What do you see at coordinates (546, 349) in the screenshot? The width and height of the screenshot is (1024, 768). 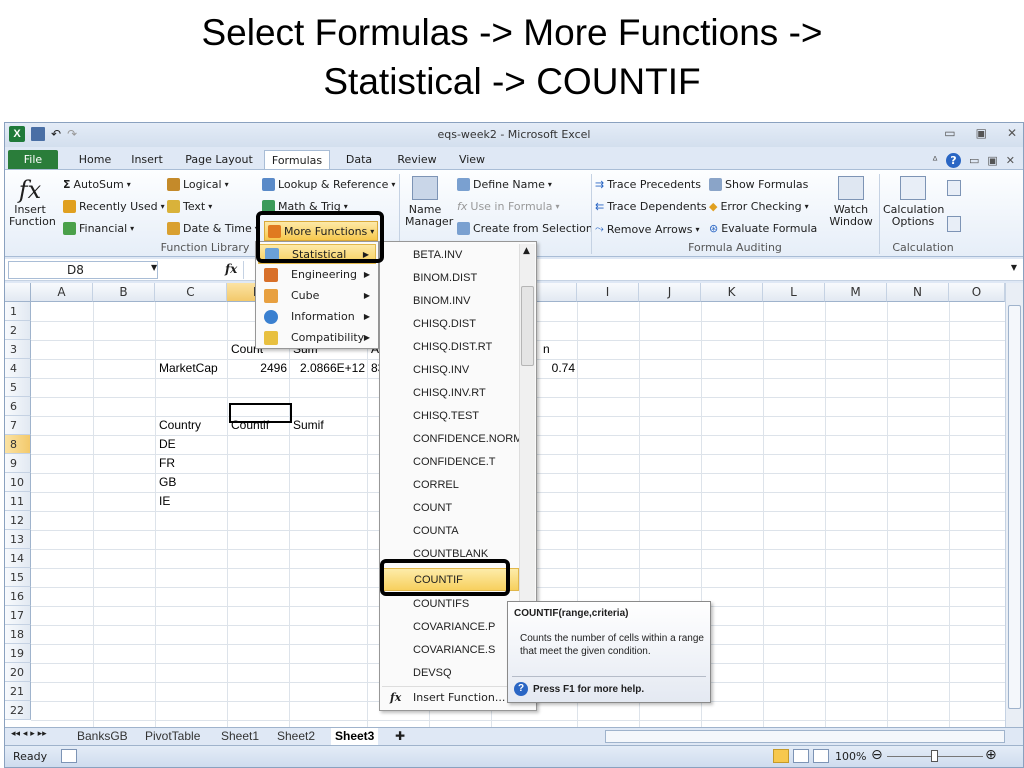 I see `cell-h3: n` at bounding box center [546, 349].